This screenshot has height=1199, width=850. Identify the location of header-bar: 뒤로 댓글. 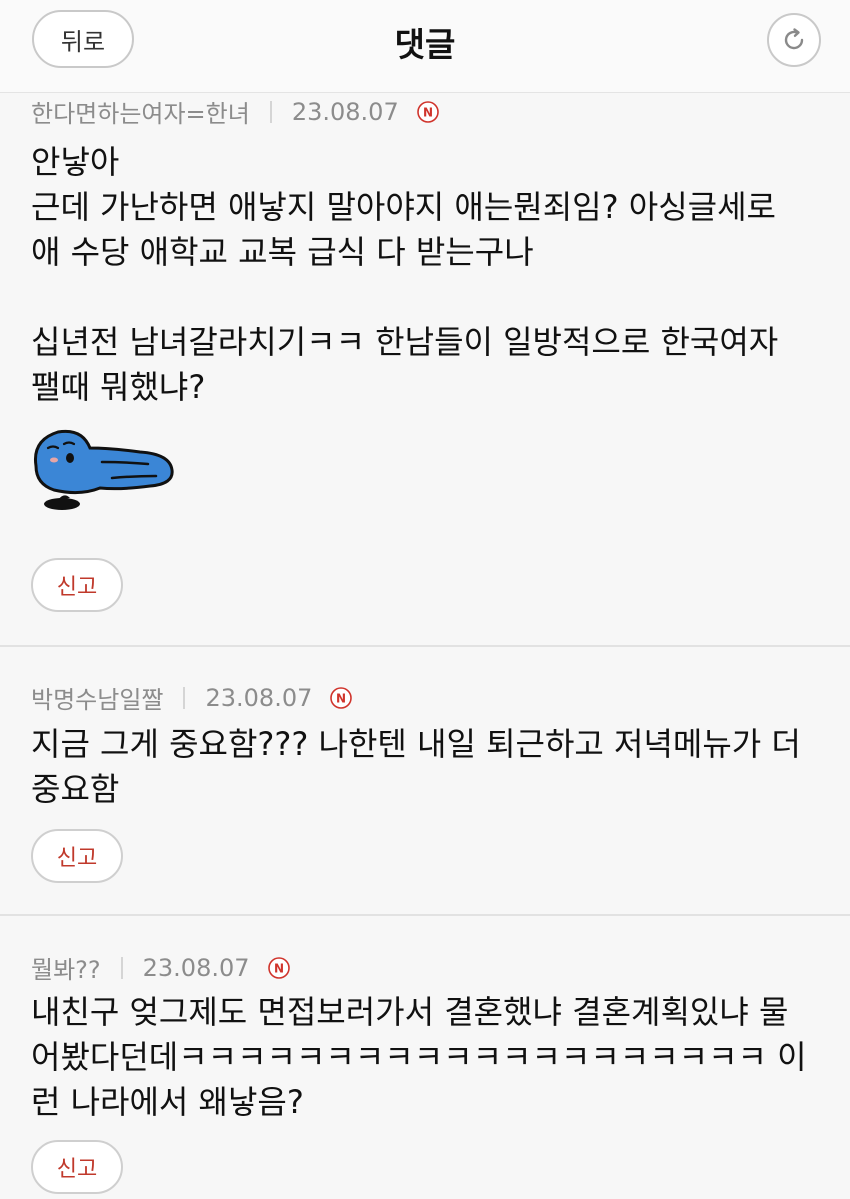
(425, 46).